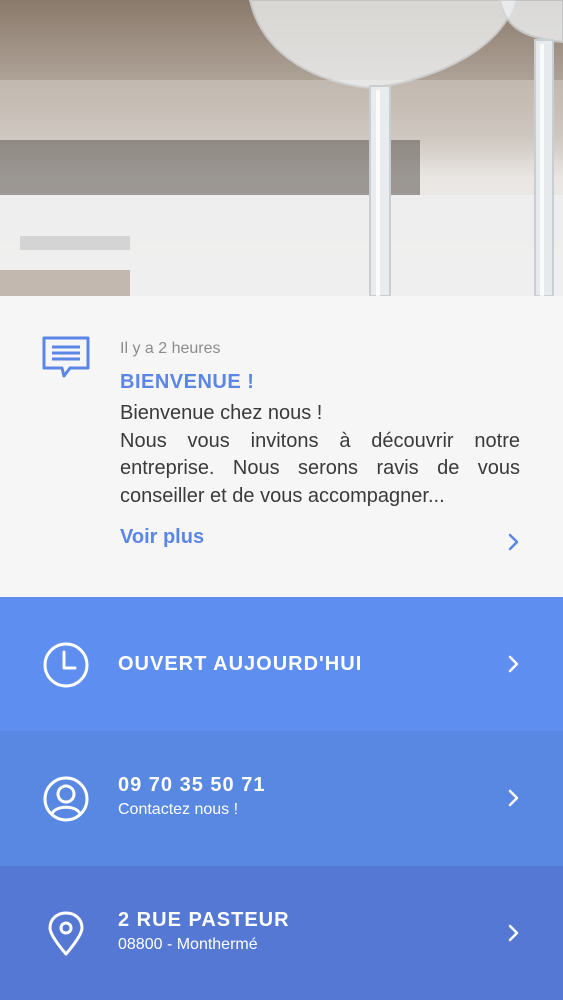 This screenshot has width=563, height=1000. What do you see at coordinates (187, 382) in the screenshot?
I see `news-title: BIENVENUE !` at bounding box center [187, 382].